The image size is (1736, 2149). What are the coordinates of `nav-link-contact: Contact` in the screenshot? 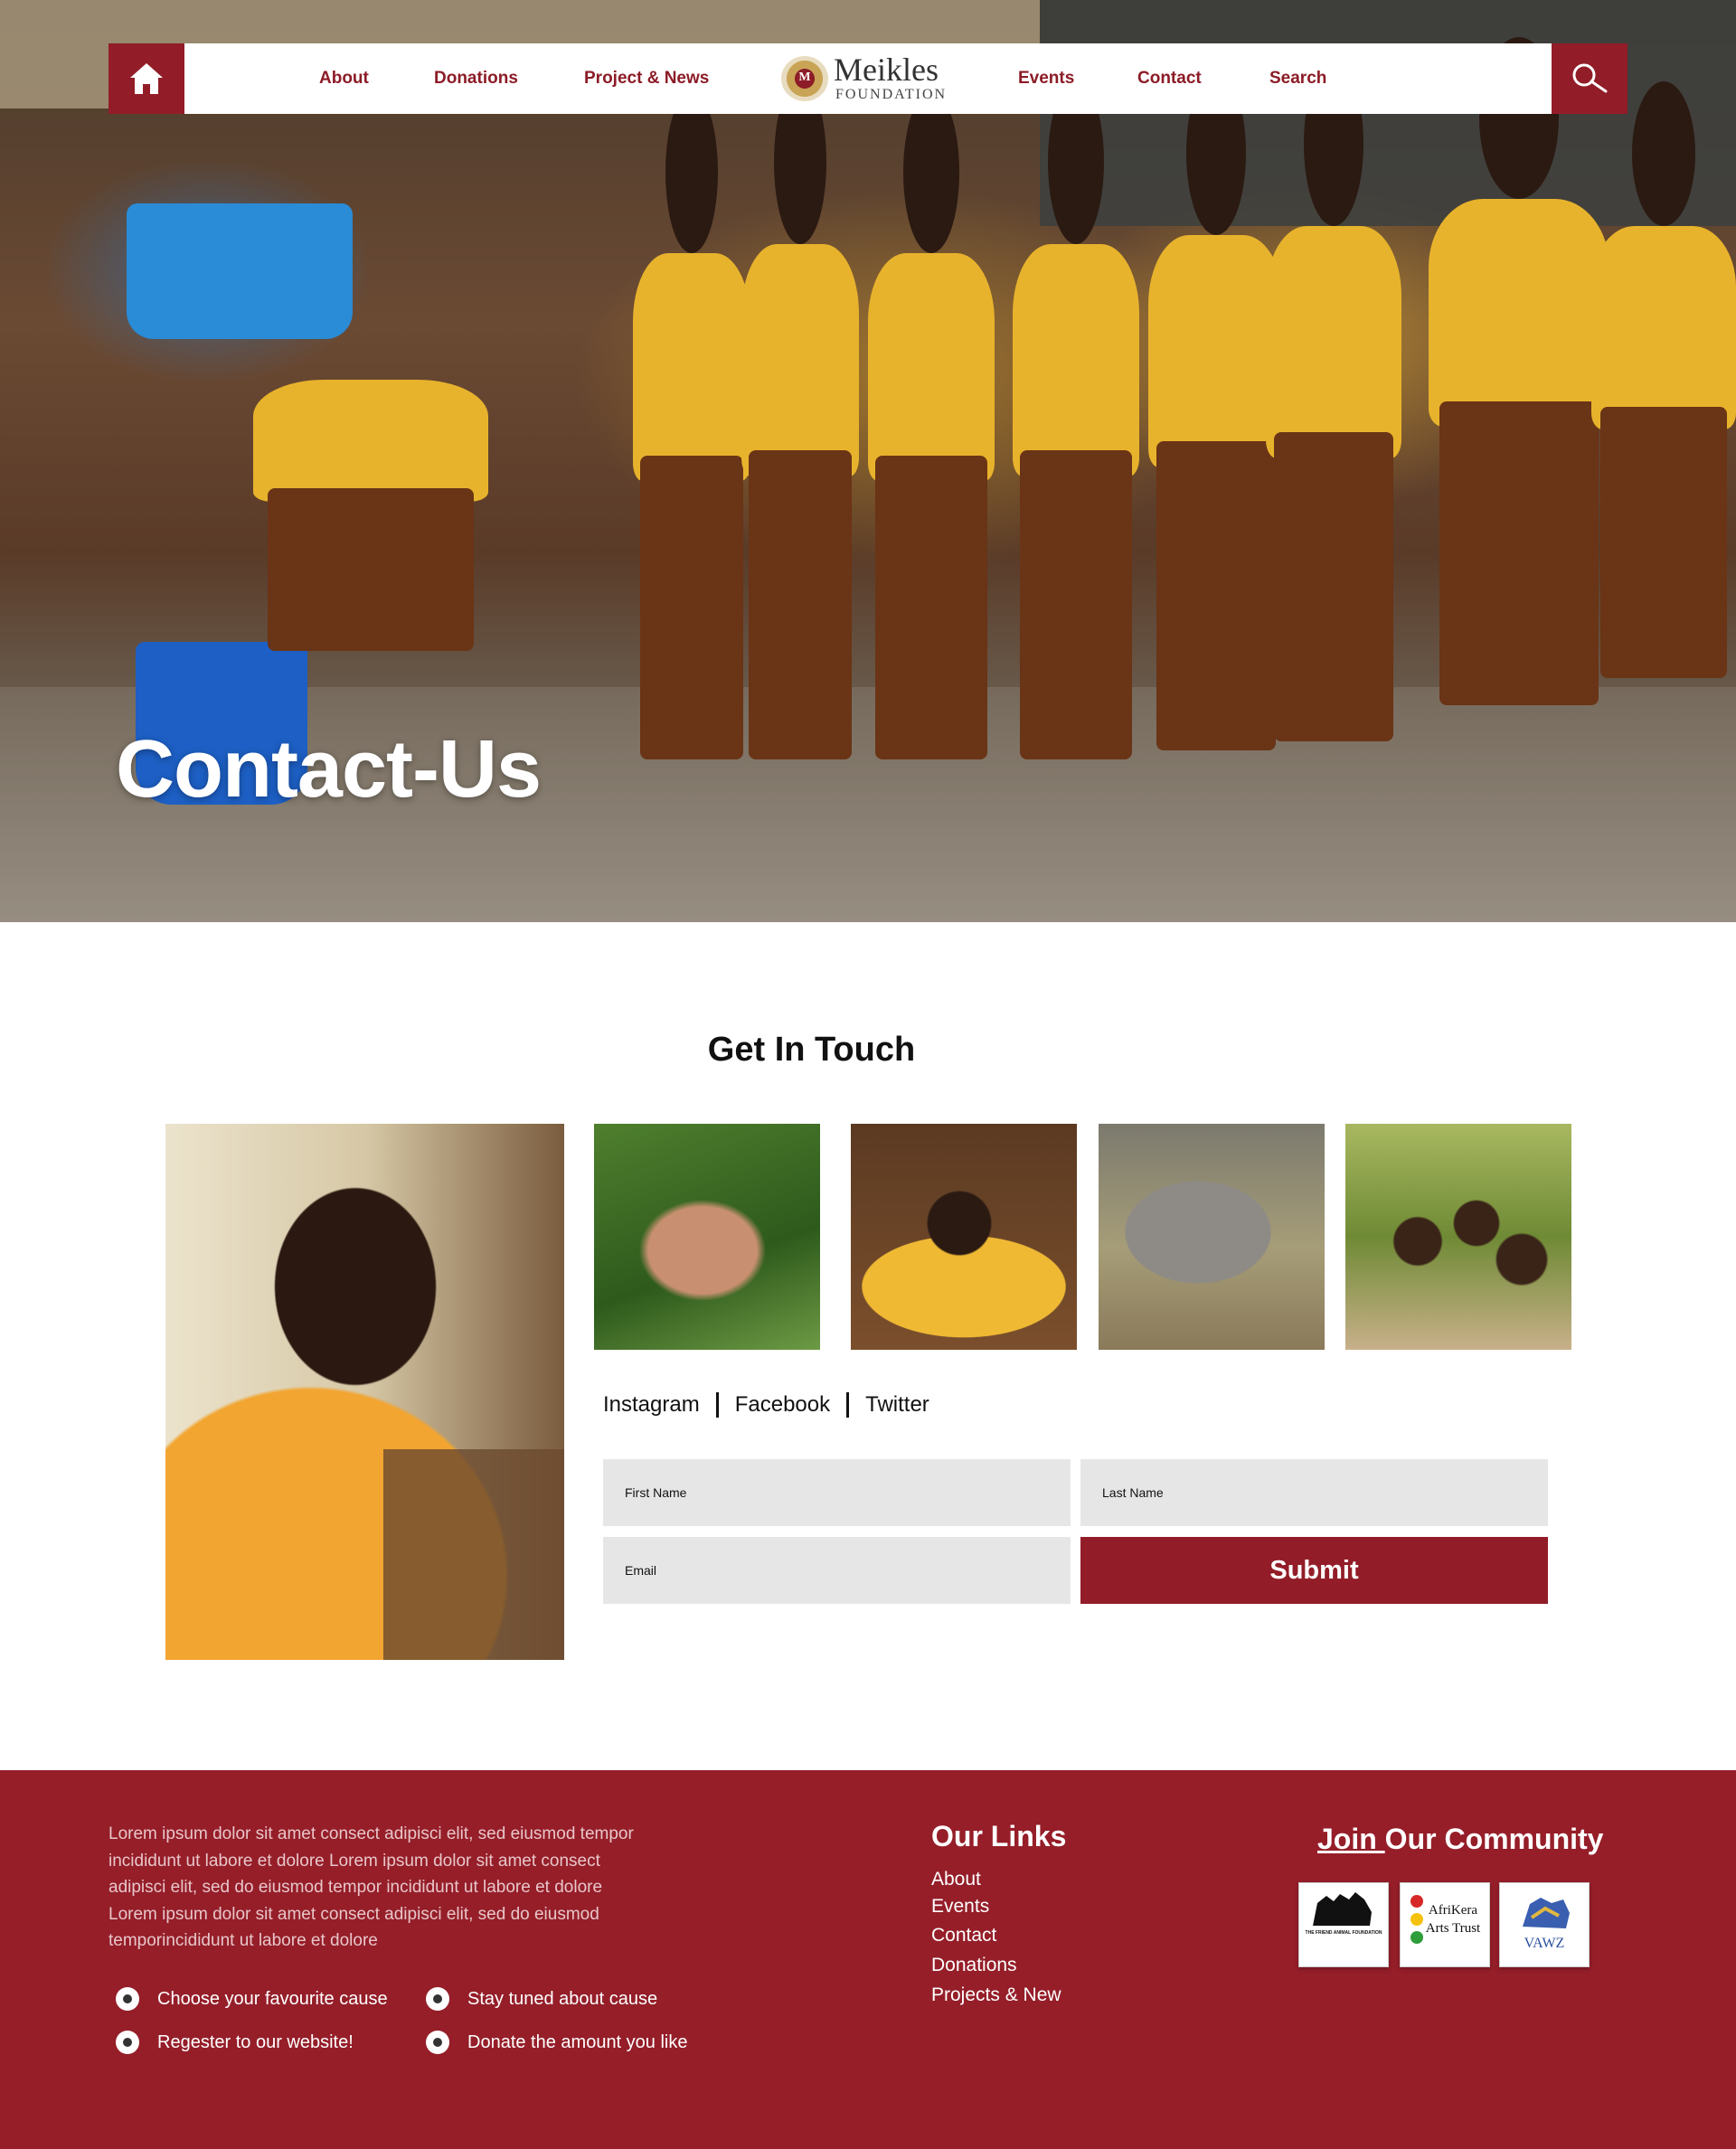 It's located at (1169, 79).